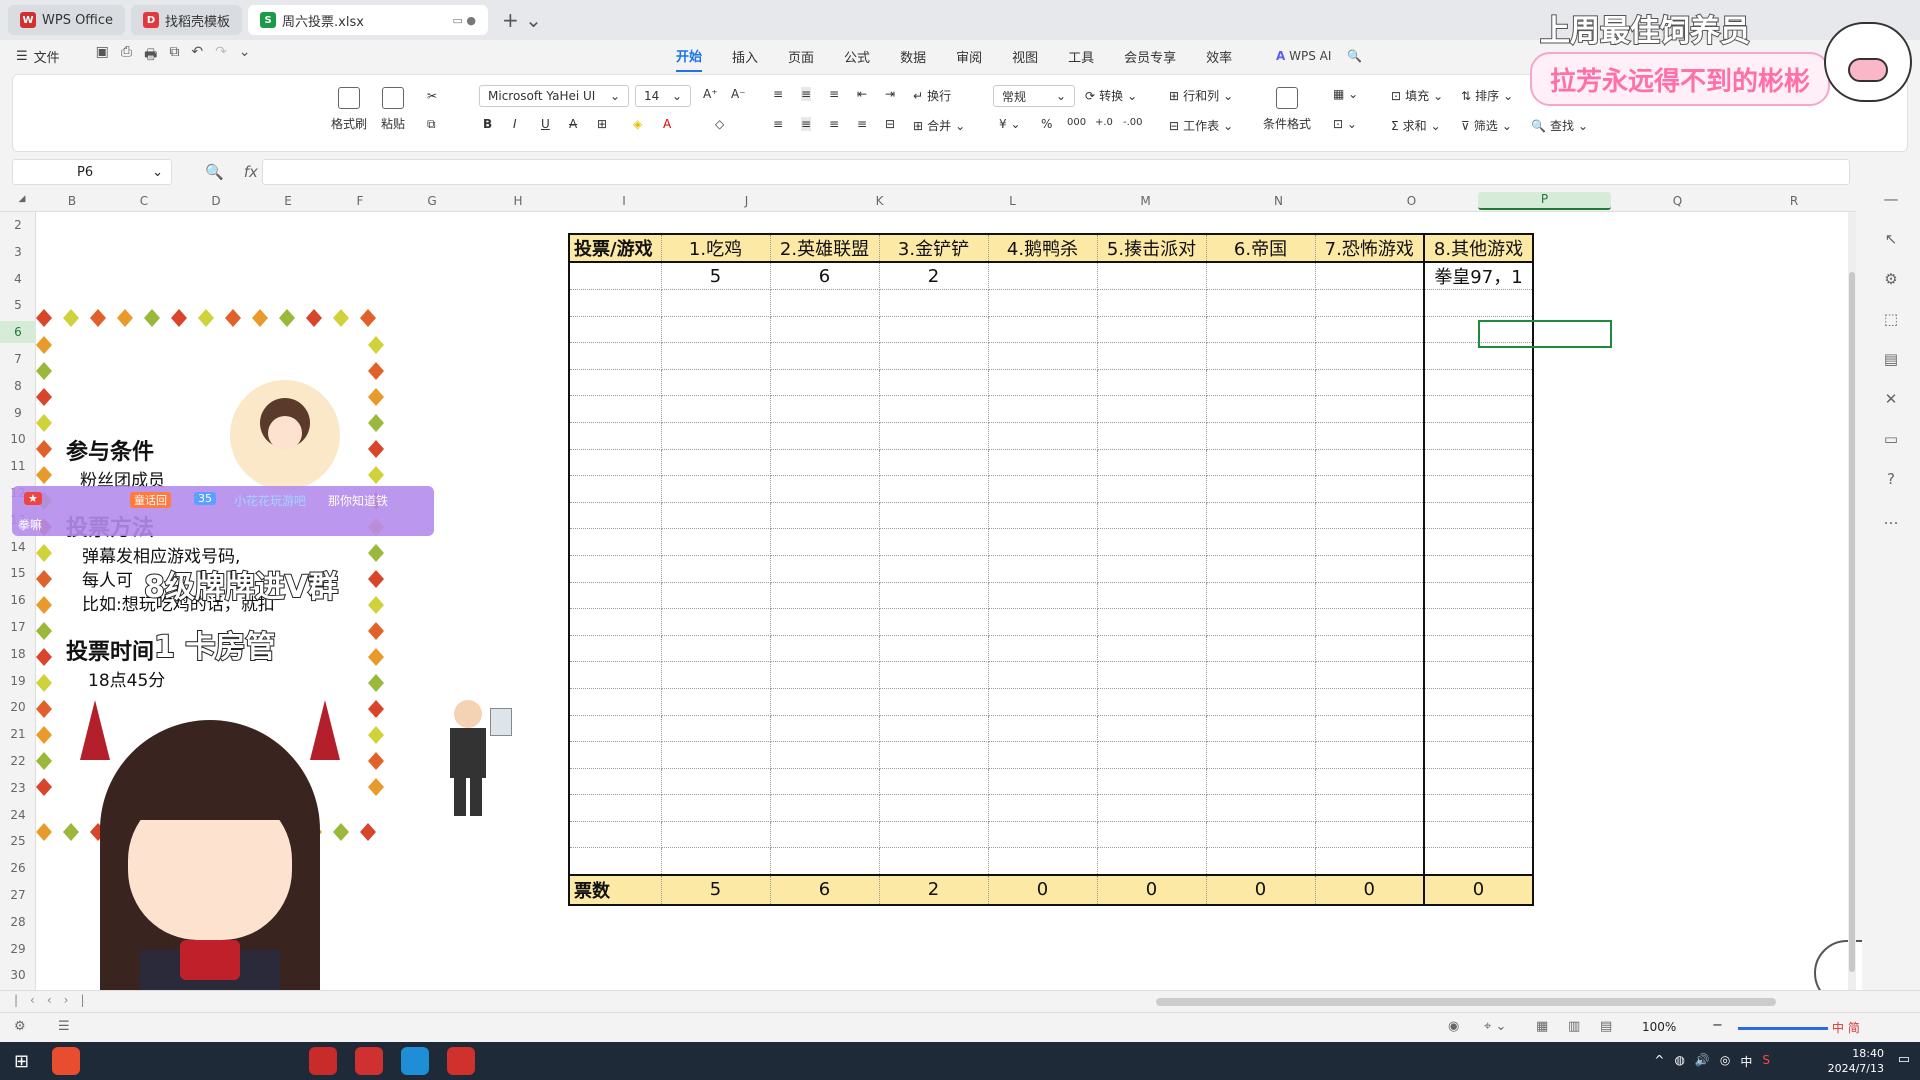  What do you see at coordinates (1702, 1061) in the screenshot?
I see `volume-icon: 🔊` at bounding box center [1702, 1061].